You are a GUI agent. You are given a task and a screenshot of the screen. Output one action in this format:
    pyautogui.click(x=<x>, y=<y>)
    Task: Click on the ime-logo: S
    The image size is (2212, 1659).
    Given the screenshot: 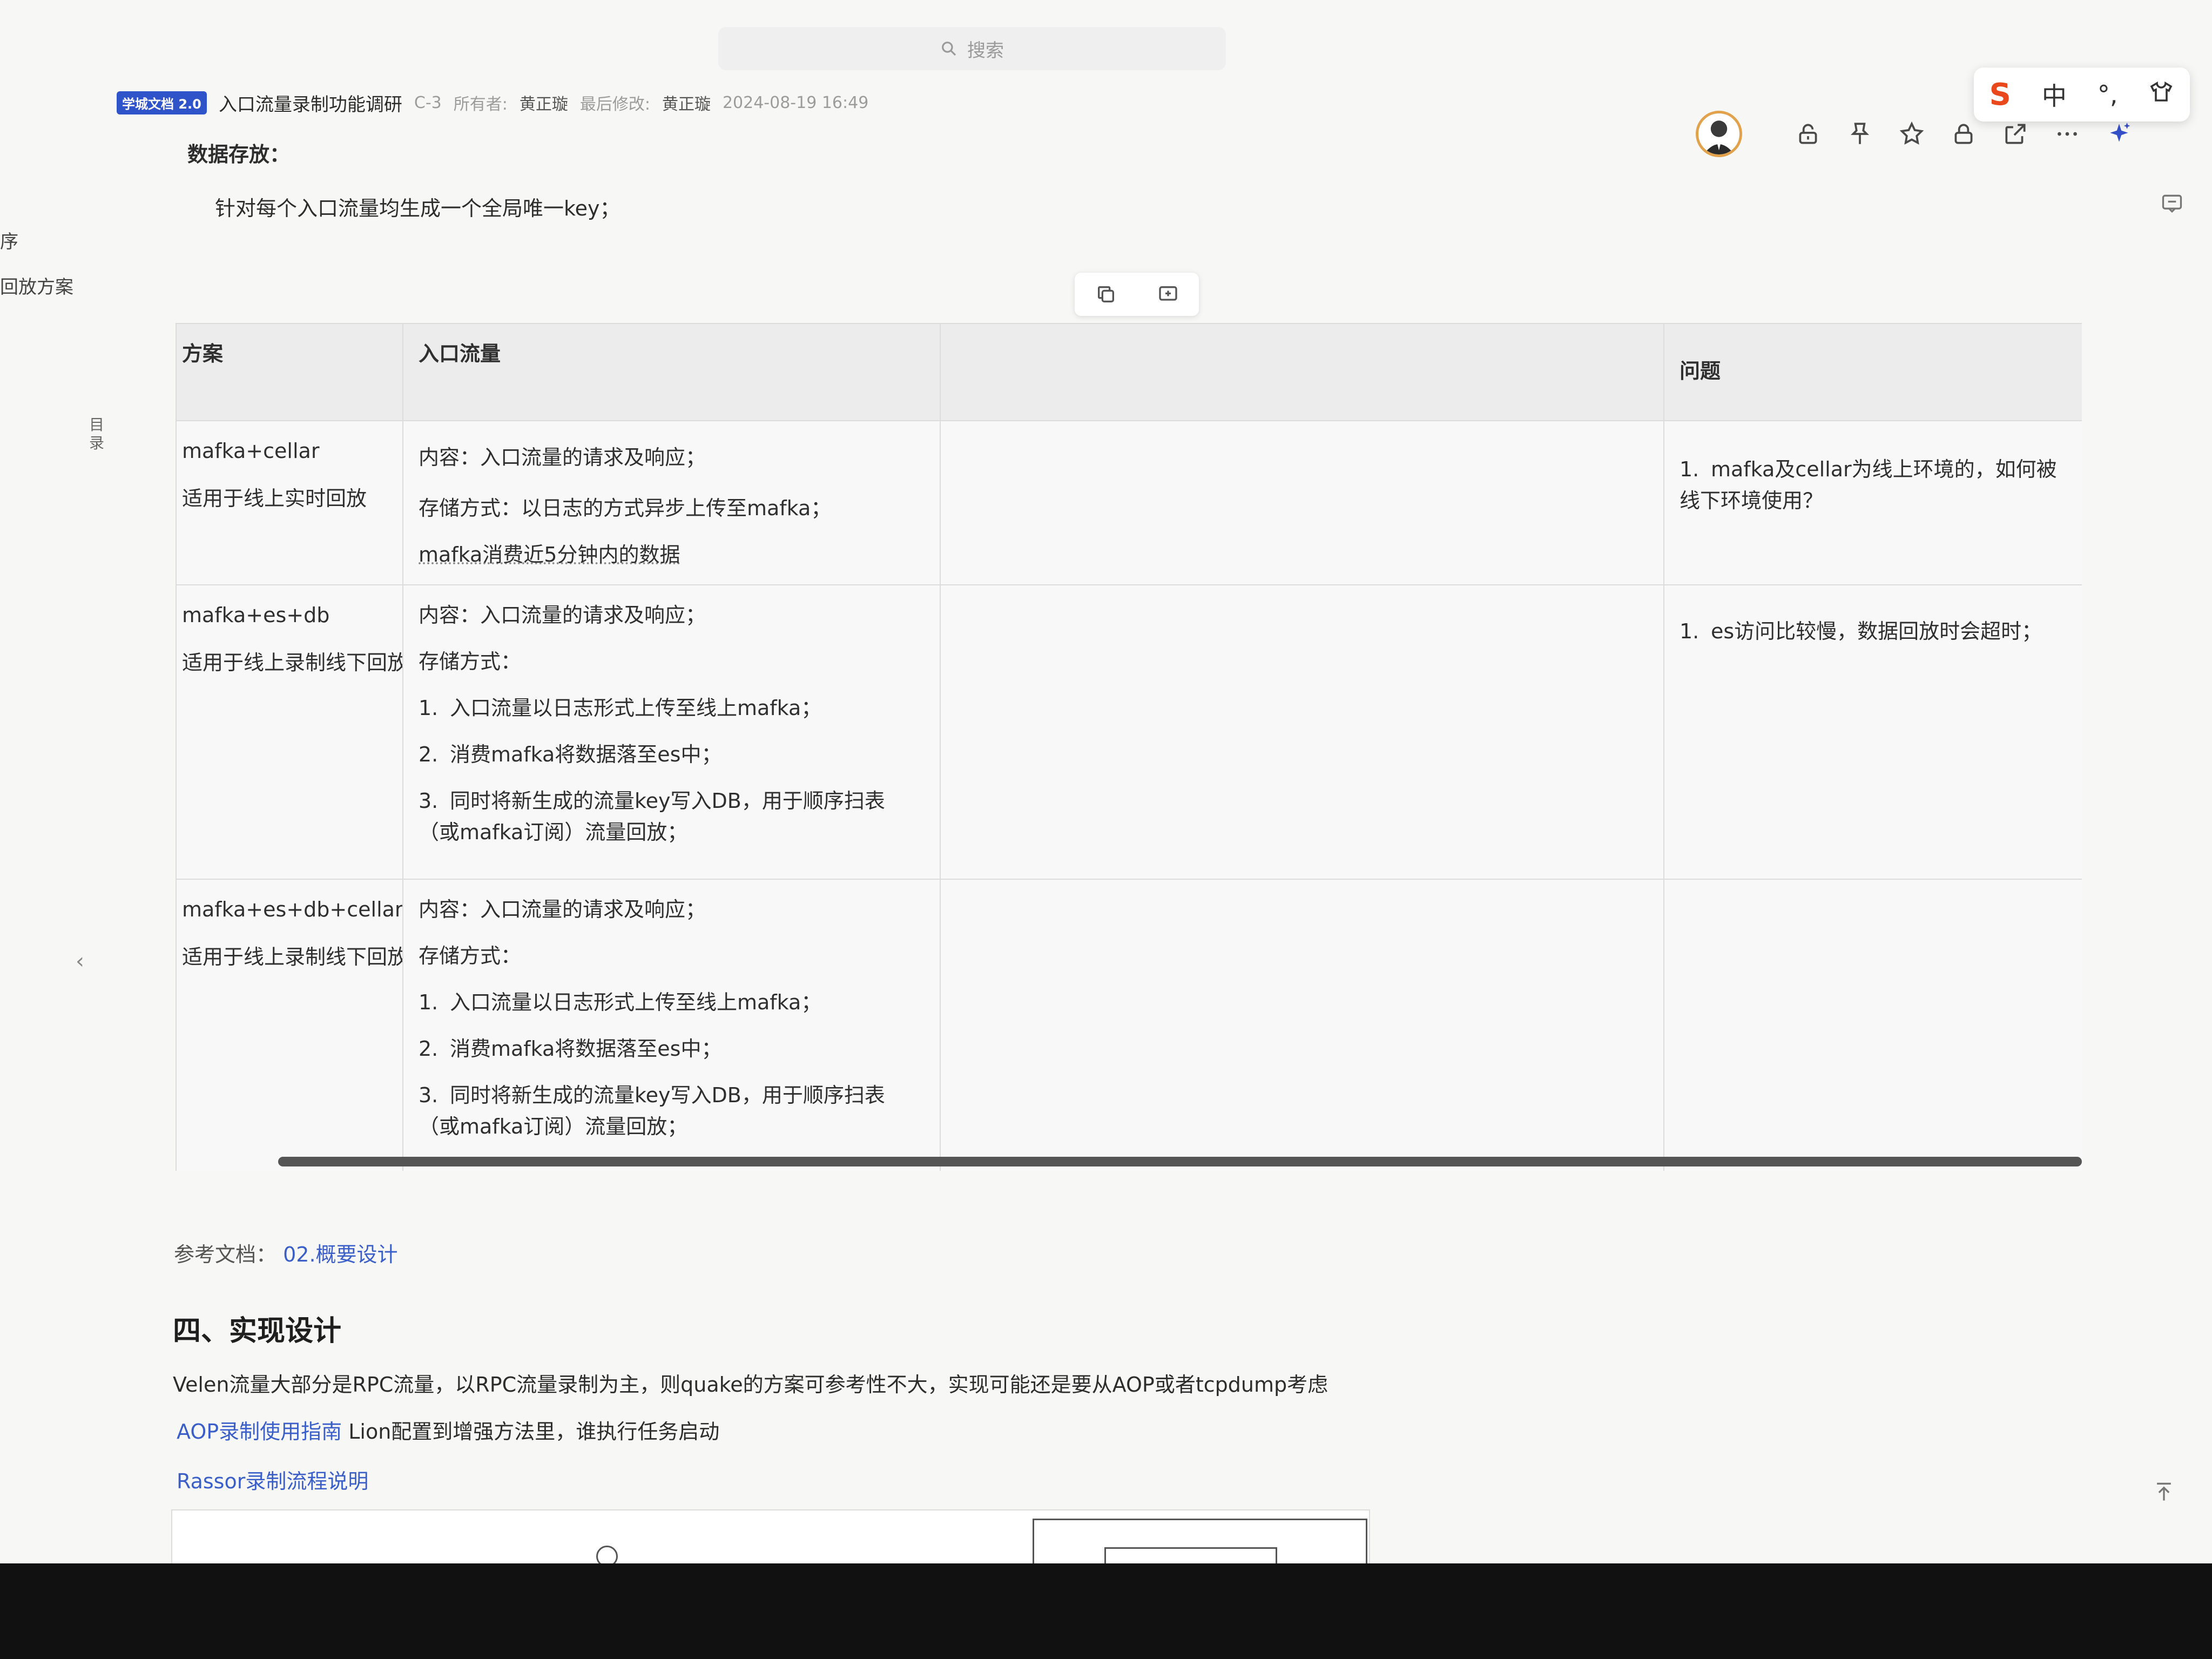 What is the action you would take?
    pyautogui.click(x=2000, y=94)
    